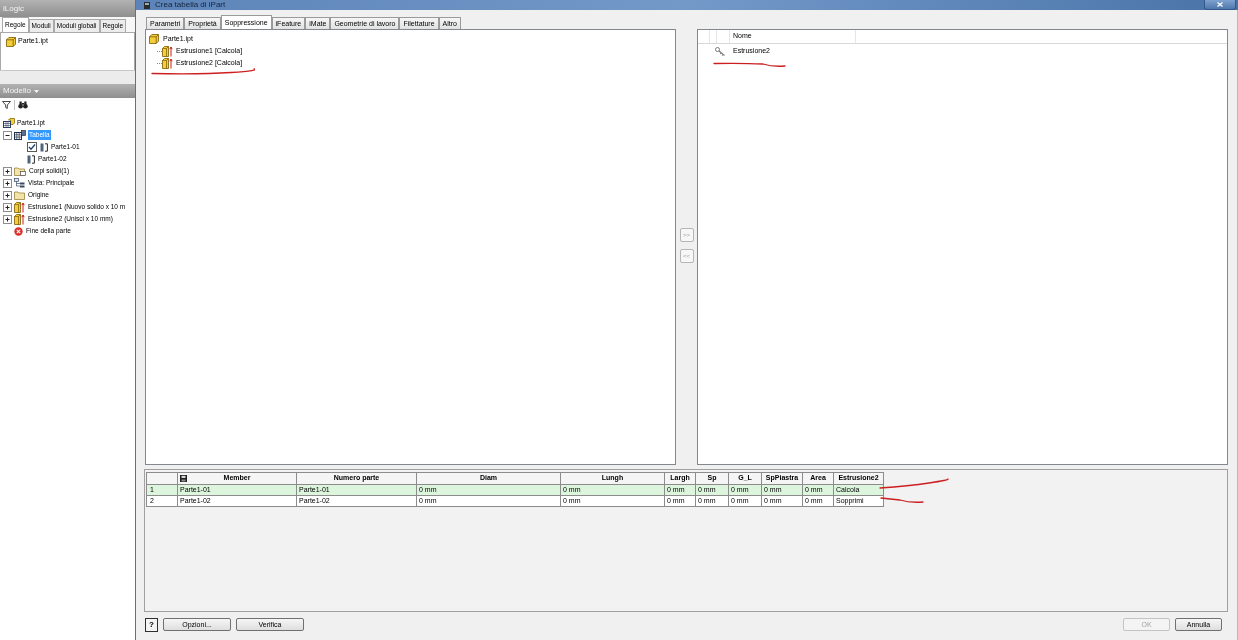  What do you see at coordinates (20, 171) in the screenshot?
I see `folder-cube-icon` at bounding box center [20, 171].